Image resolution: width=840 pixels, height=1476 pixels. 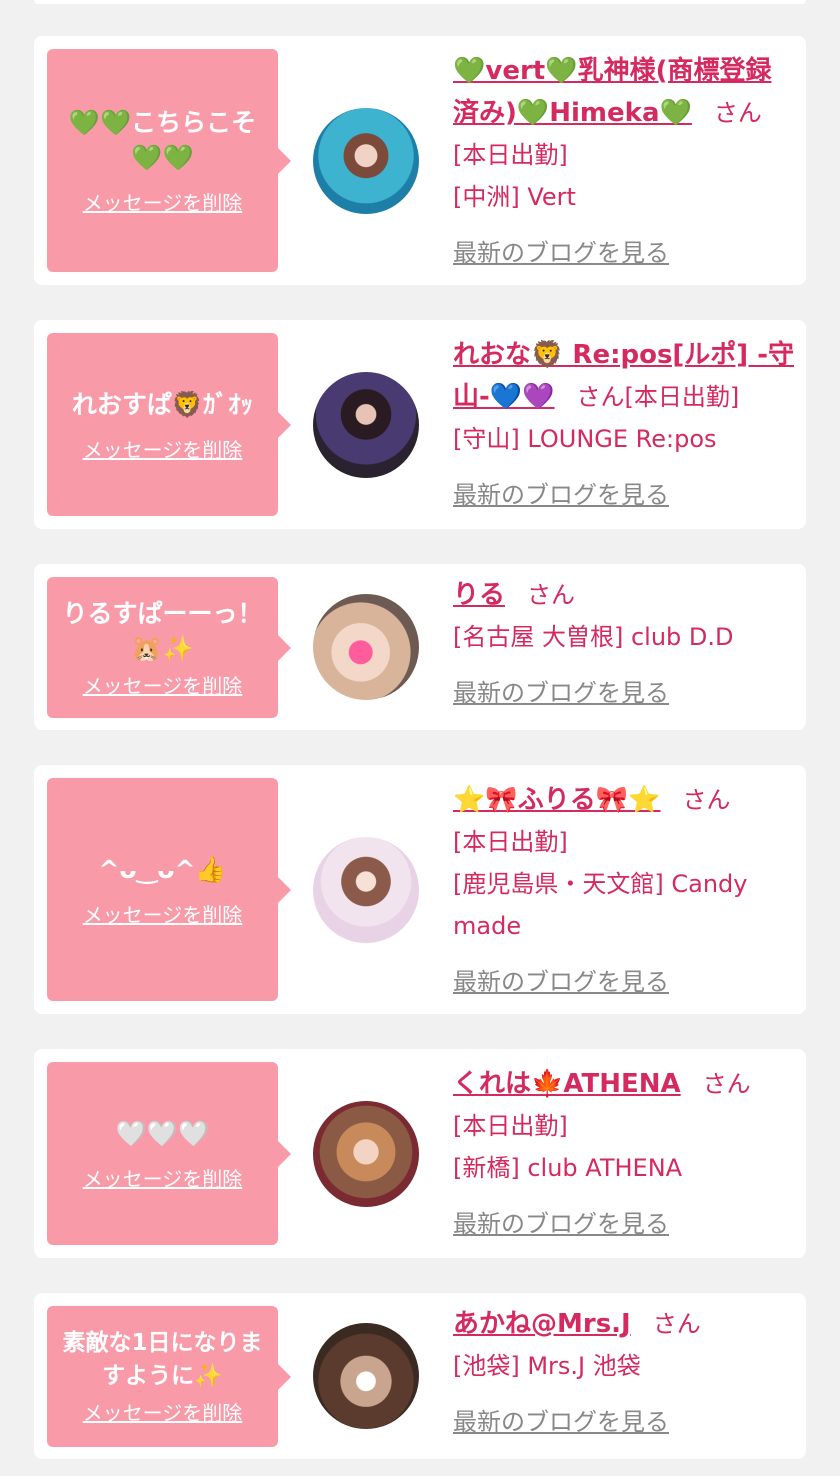 I want to click on cast-name-link: くれは🍁ATHENA, so click(x=567, y=1084).